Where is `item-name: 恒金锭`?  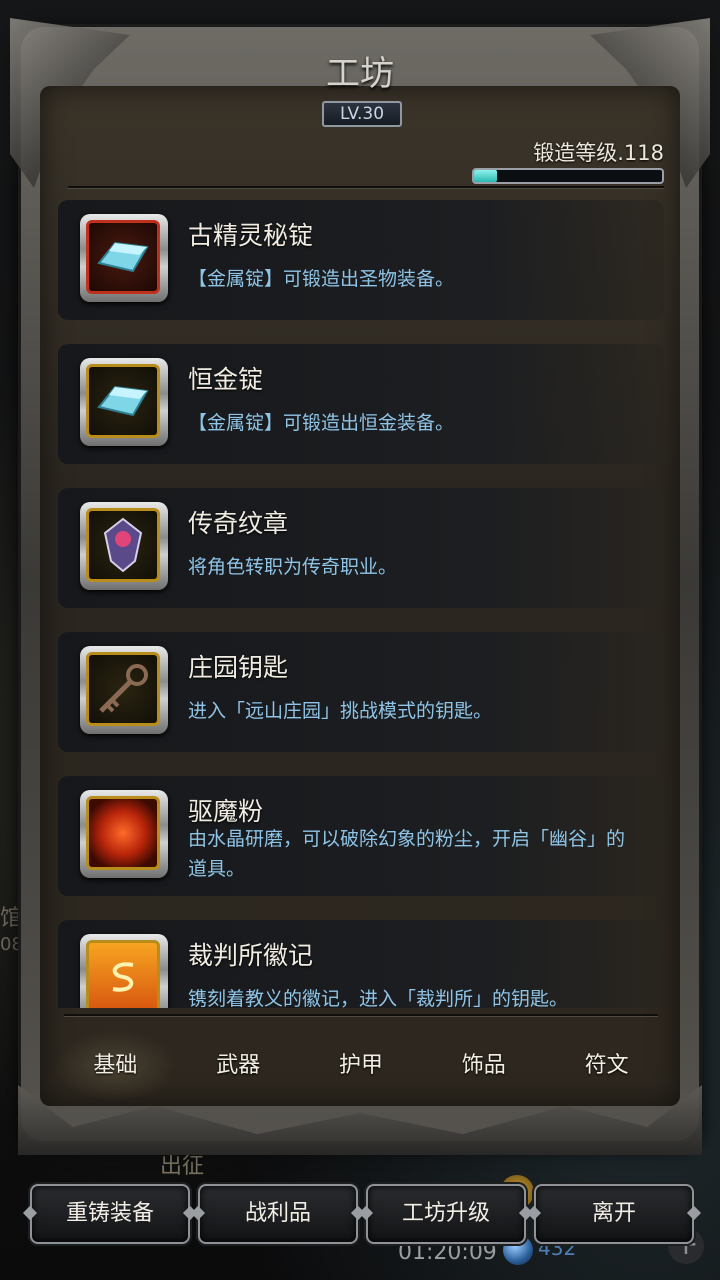 item-name: 恒金锭 is located at coordinates (226, 379).